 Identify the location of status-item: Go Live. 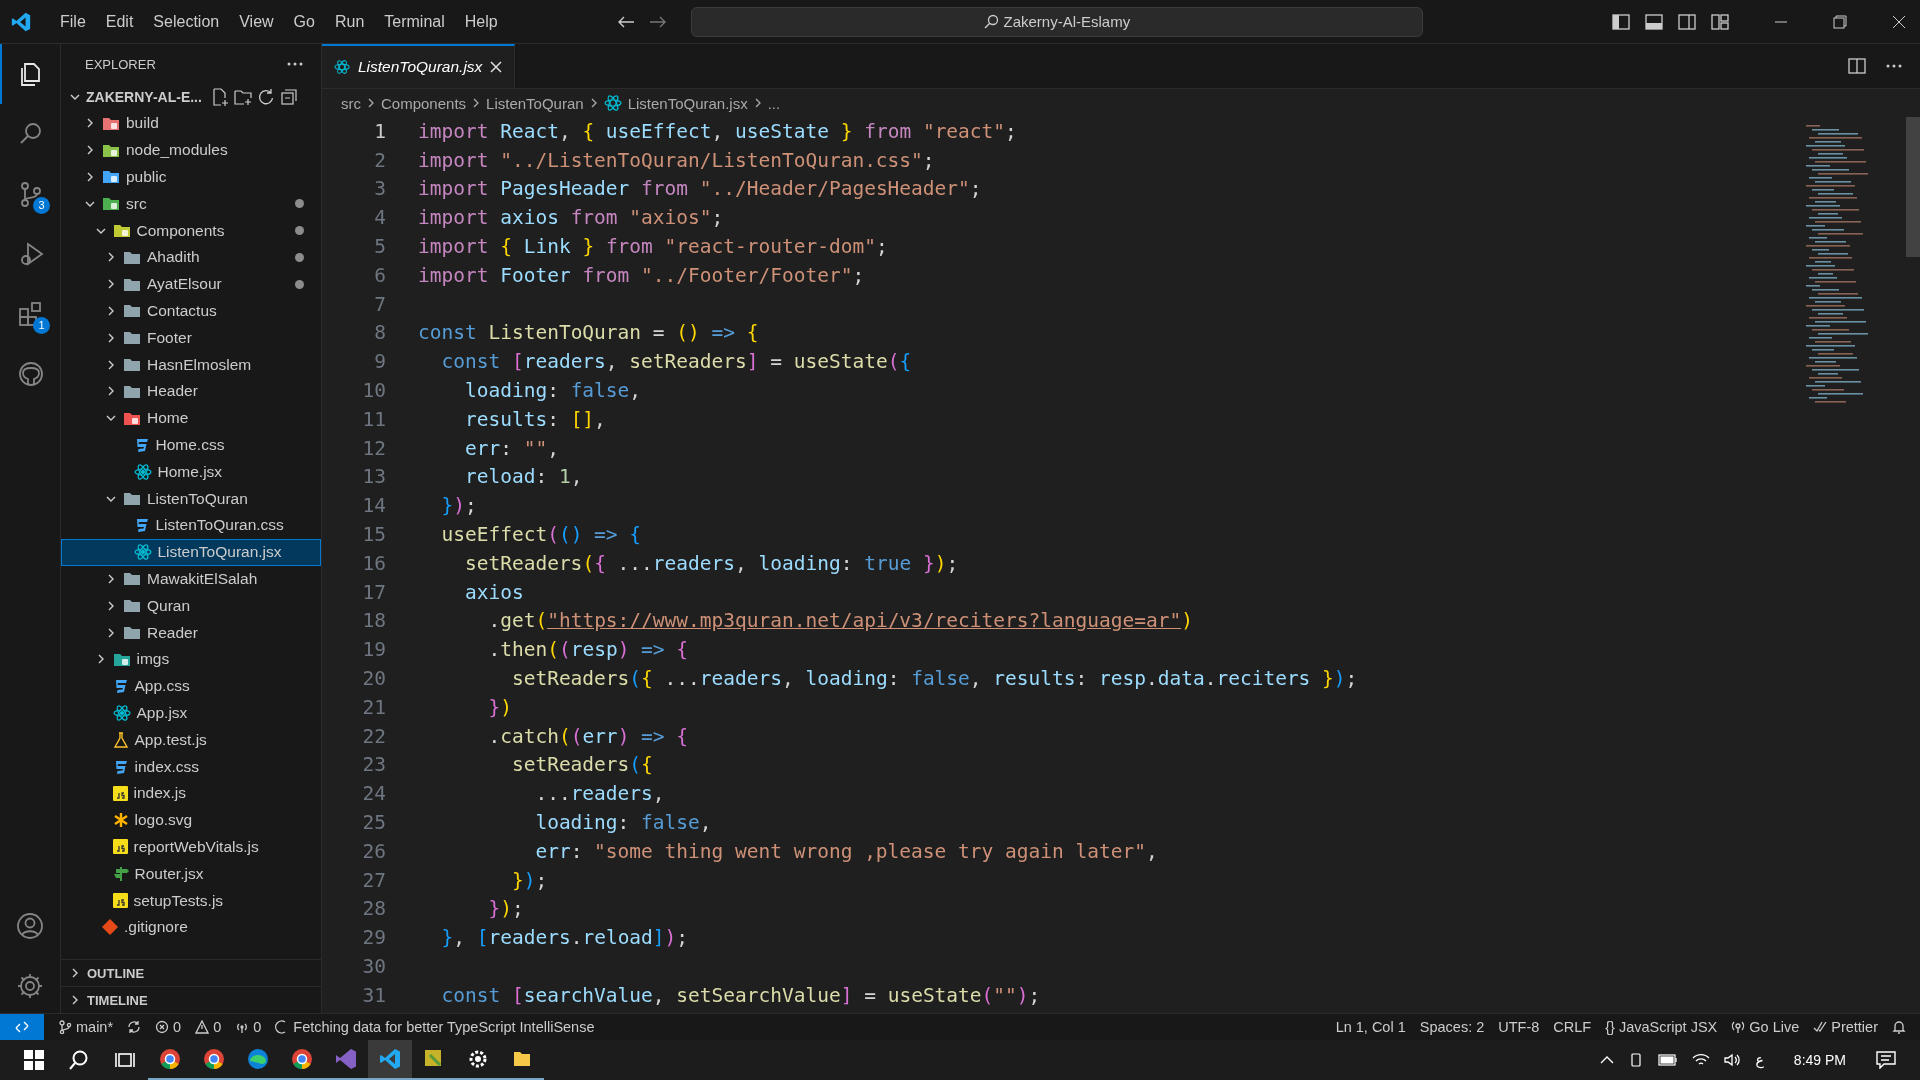
(1765, 1027).